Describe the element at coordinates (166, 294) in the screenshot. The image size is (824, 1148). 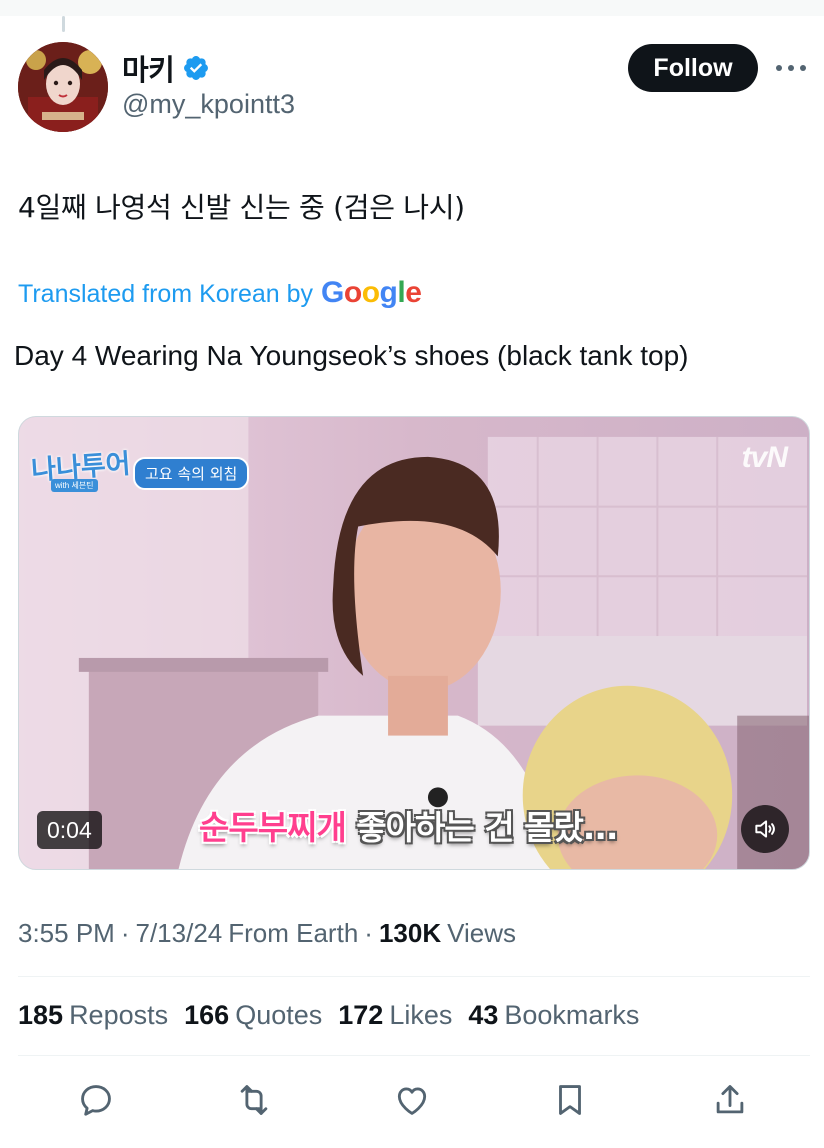
I see `translated-label: Translated from Korean by` at that location.